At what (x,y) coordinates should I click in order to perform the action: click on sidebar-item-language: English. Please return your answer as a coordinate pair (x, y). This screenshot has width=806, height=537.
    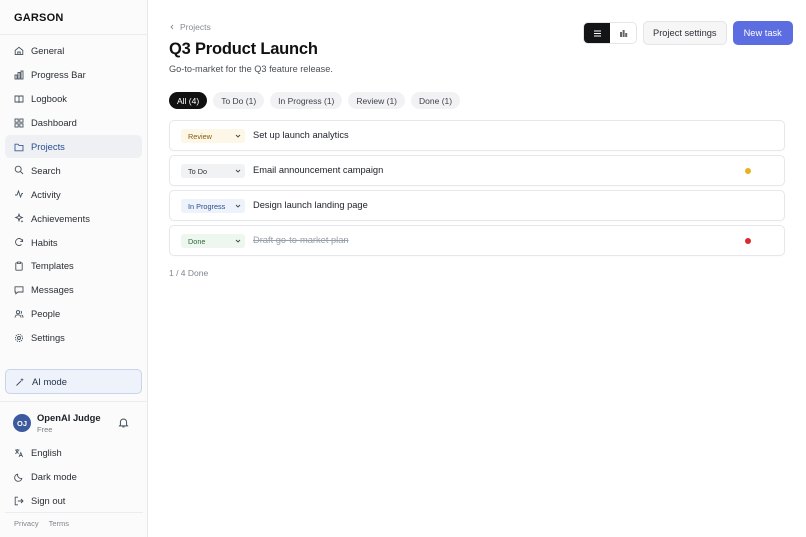
    Looking at the image, I should click on (73, 453).